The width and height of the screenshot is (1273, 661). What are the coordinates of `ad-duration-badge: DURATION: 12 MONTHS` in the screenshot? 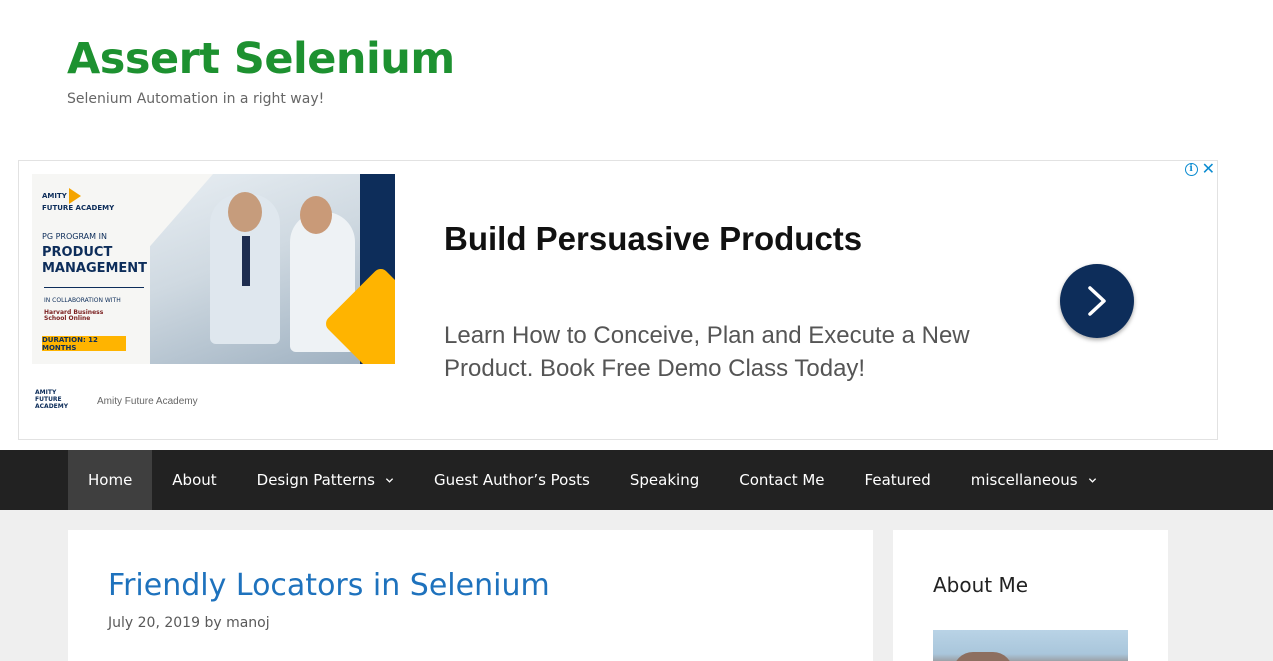 It's located at (84, 344).